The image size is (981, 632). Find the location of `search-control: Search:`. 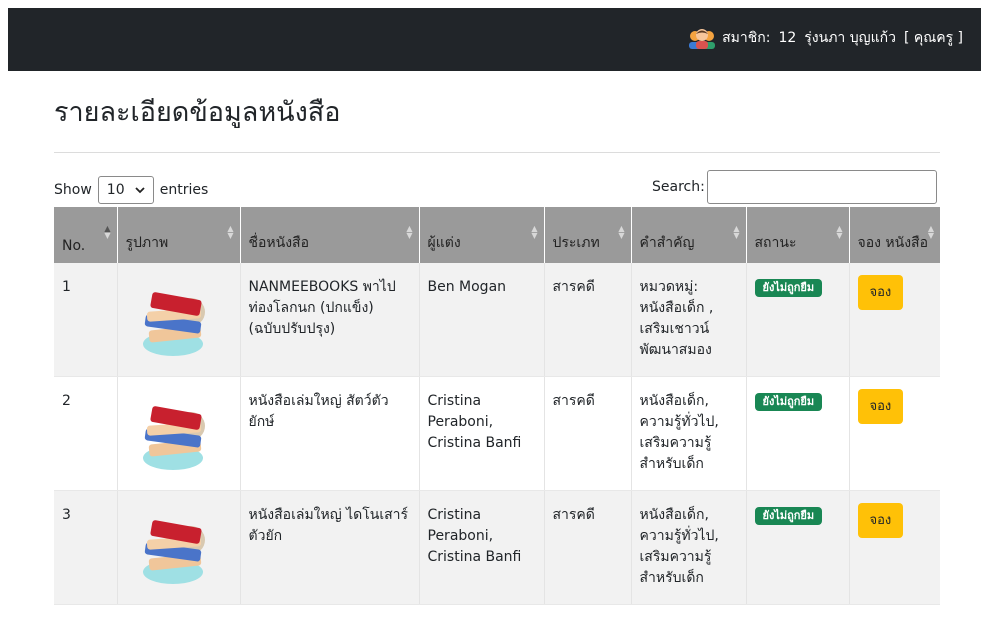

search-control: Search: is located at coordinates (794, 187).